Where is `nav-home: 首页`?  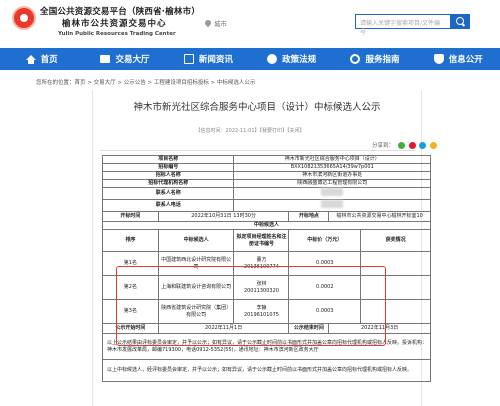
nav-home: 首页 is located at coordinates (41, 59).